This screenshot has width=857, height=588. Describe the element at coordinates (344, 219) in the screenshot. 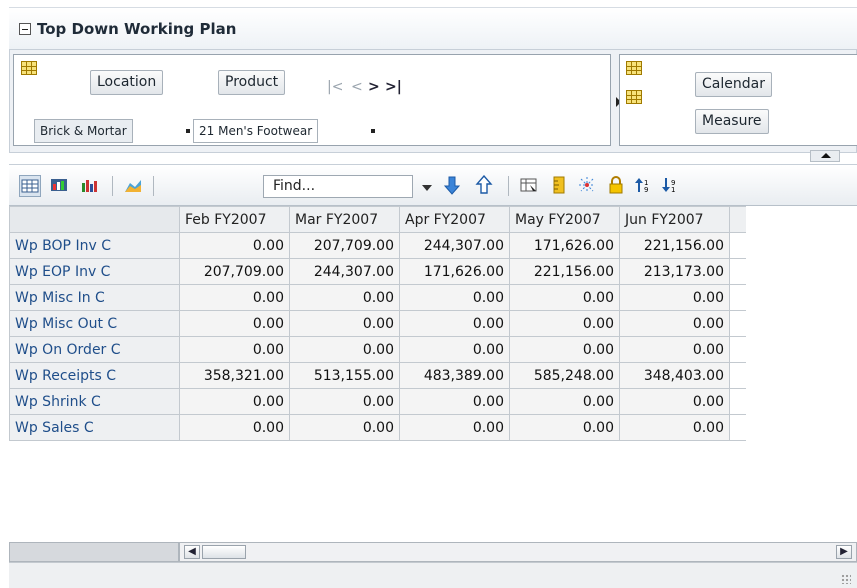

I see `column-header: Mar FY2007` at that location.